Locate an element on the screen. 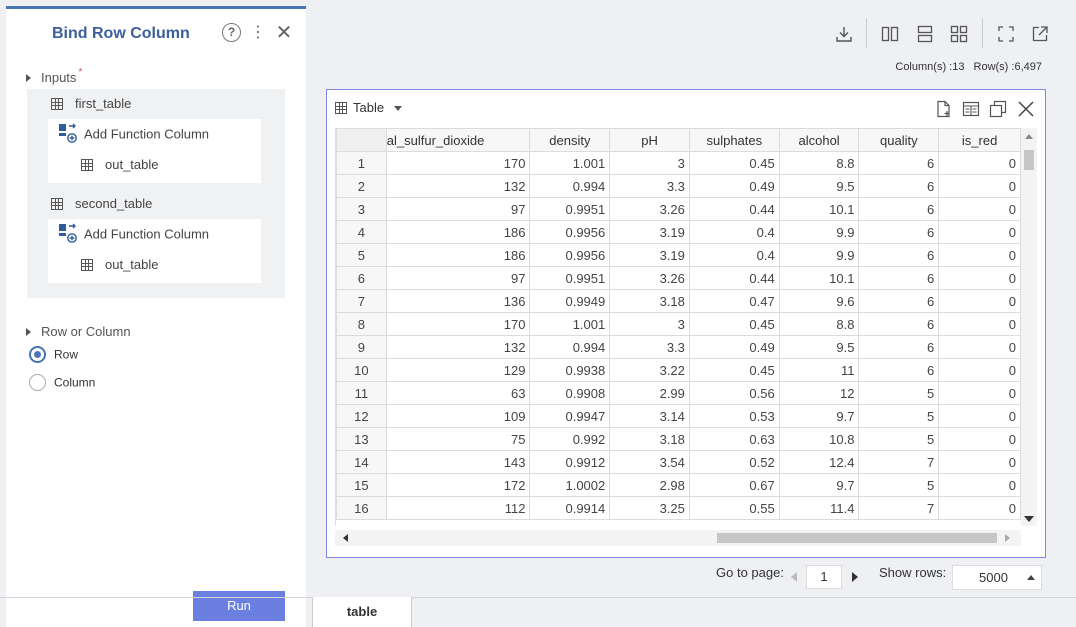 Image resolution: width=1076 pixels, height=627 pixels. table-cell: 1.0002 is located at coordinates (570, 485).